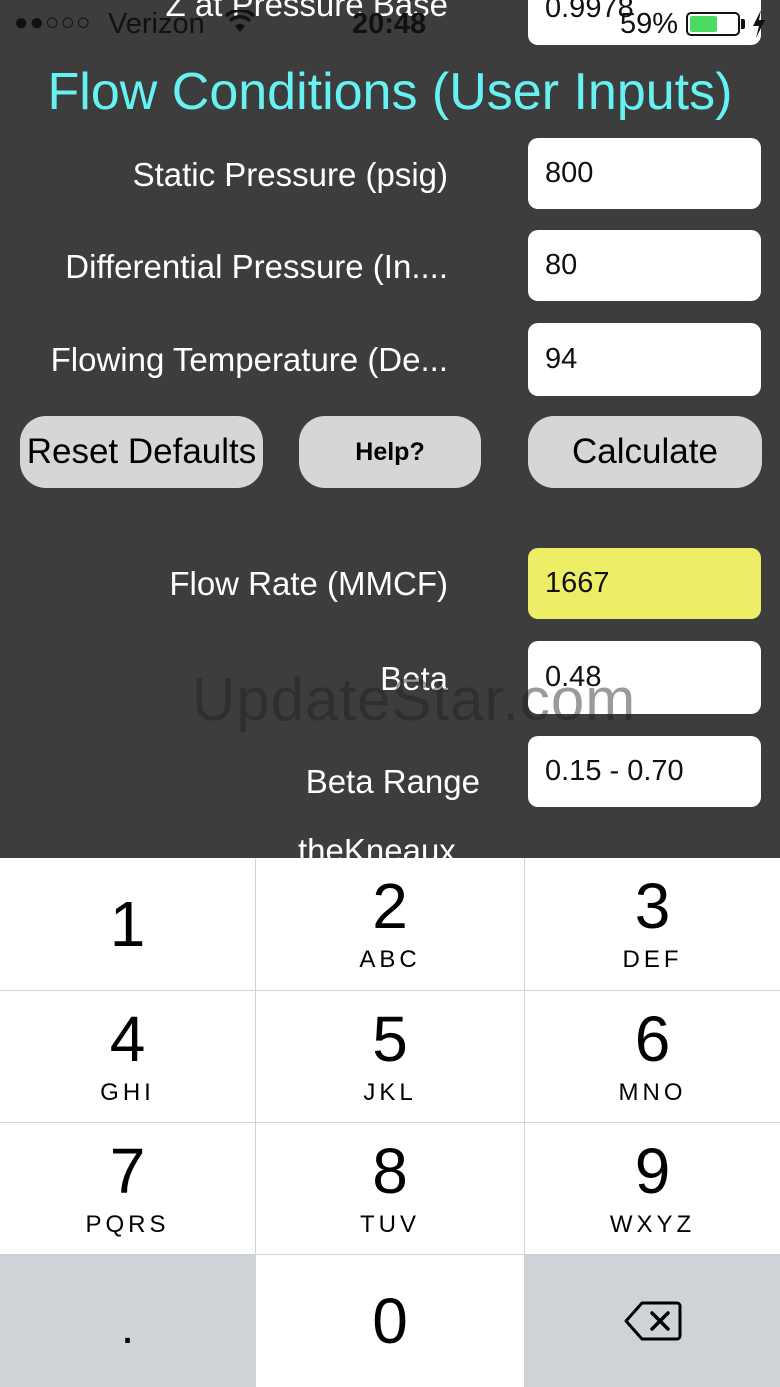 This screenshot has height=1387, width=780. Describe the element at coordinates (390, 1224) in the screenshot. I see `key-8-letters: TUV` at that location.